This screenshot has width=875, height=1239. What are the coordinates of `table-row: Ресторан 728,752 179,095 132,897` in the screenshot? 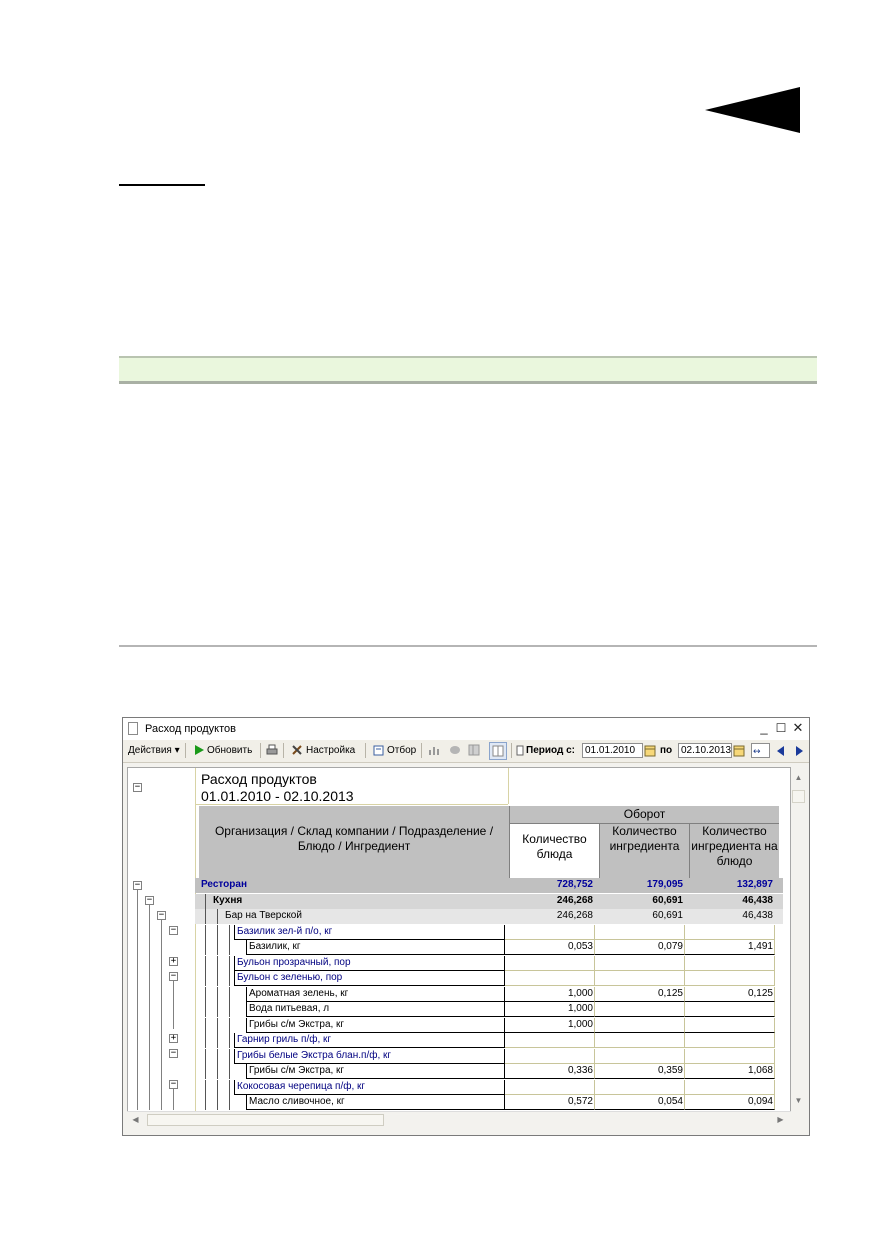 It's located at (489, 885).